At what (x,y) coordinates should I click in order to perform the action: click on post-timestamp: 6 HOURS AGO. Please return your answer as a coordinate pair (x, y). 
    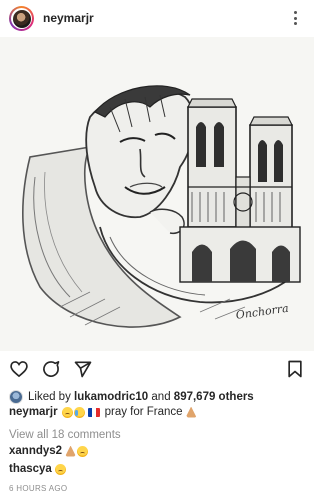
    Looking at the image, I should click on (38, 488).